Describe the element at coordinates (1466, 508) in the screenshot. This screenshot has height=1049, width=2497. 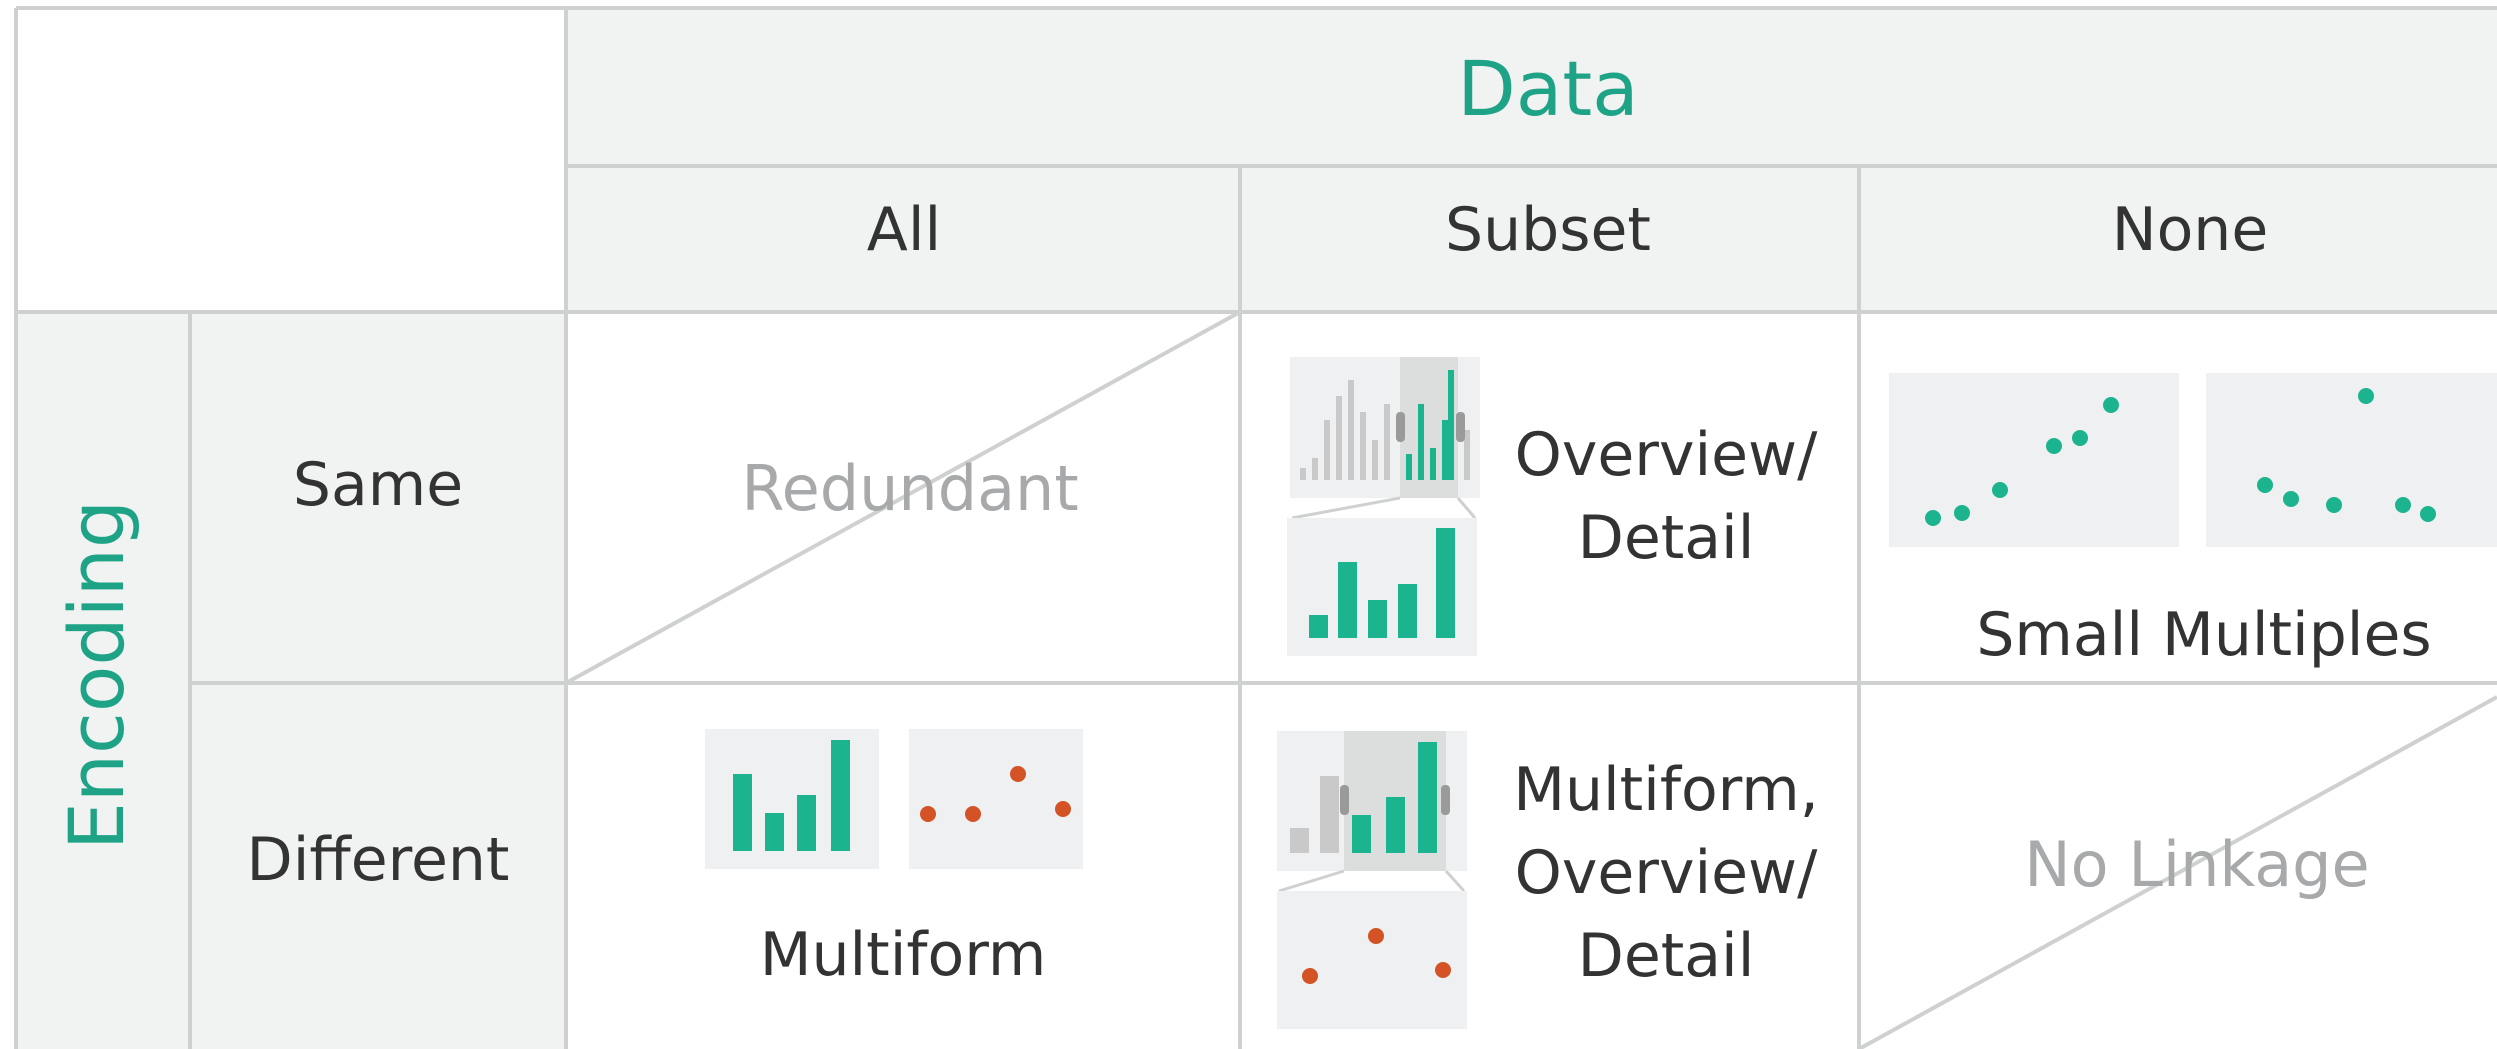
I see `zoom-connector-right` at that location.